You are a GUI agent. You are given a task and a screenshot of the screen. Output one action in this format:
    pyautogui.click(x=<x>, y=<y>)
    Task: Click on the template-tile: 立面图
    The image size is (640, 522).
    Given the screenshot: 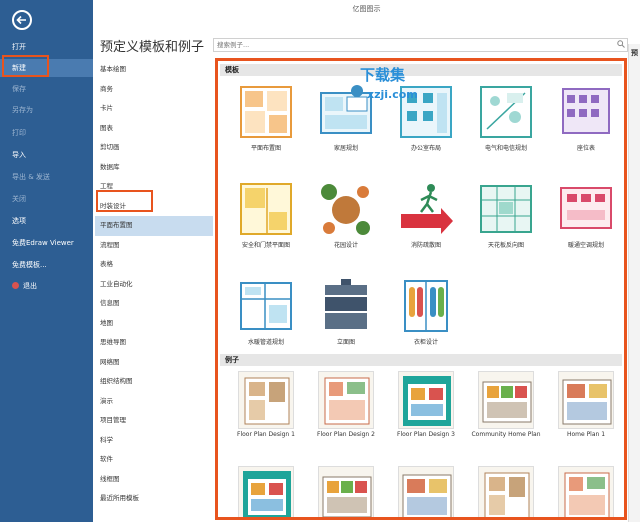 What is the action you would take?
    pyautogui.click(x=346, y=311)
    